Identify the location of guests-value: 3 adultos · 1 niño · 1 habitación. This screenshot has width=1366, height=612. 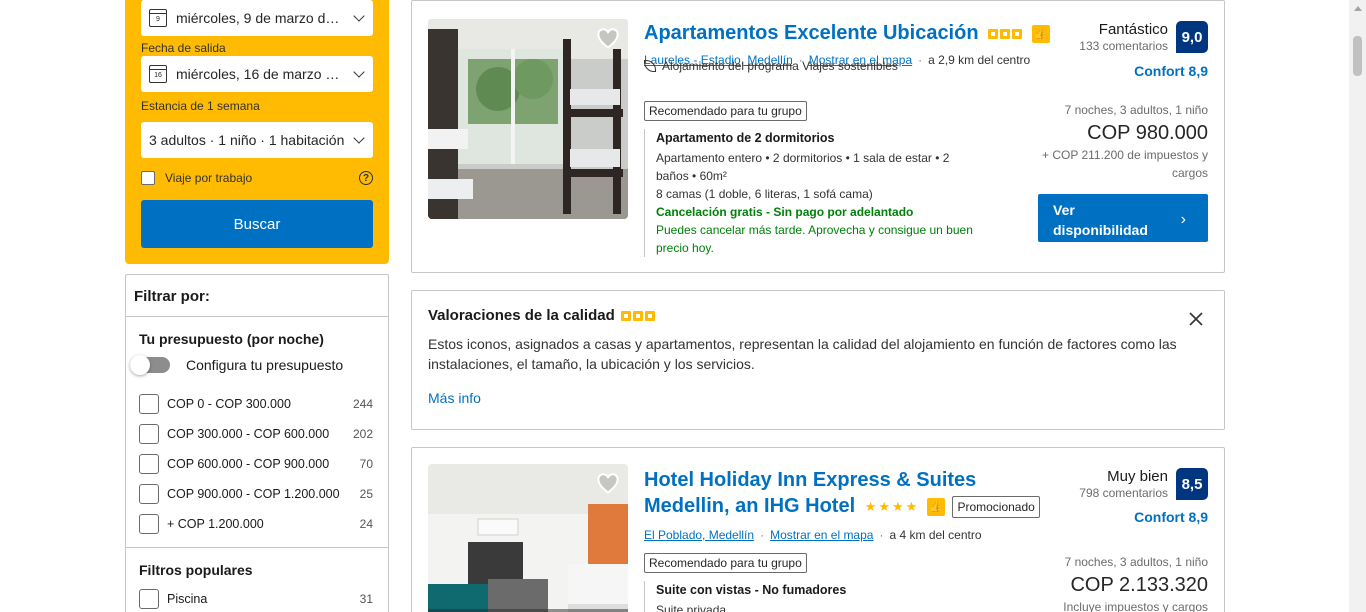
(247, 140).